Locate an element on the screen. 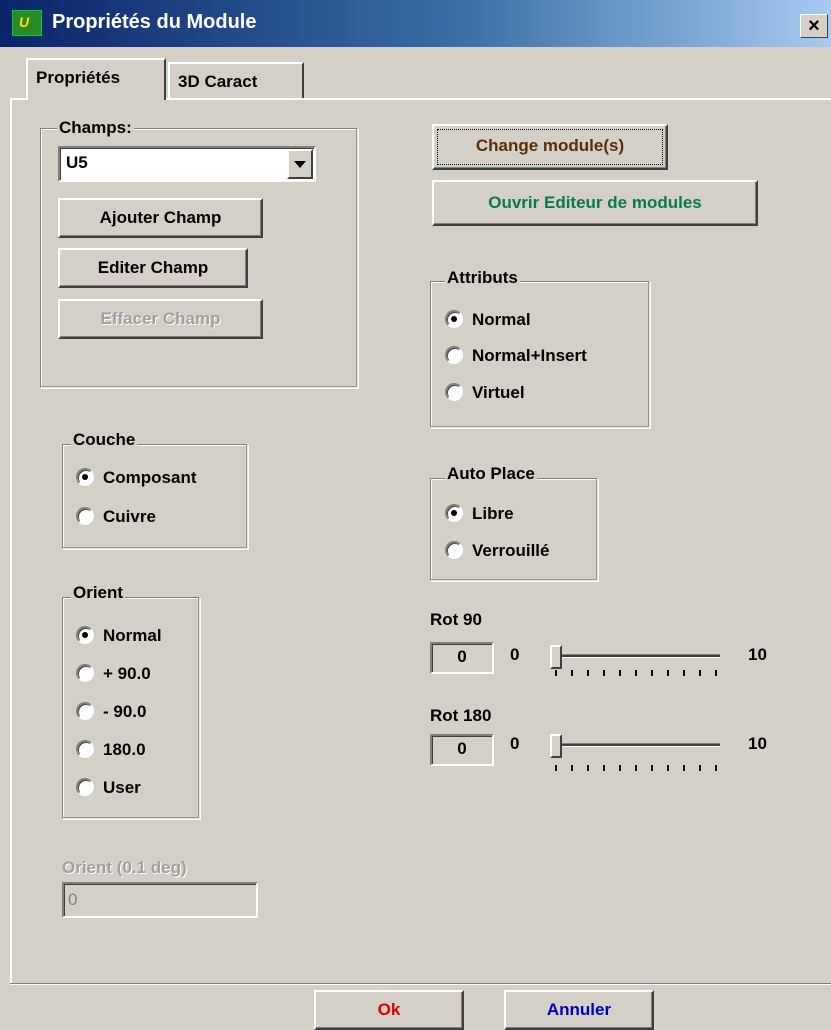 This screenshot has width=831, height=1030. ok-button-label: Ok is located at coordinates (389, 1009).